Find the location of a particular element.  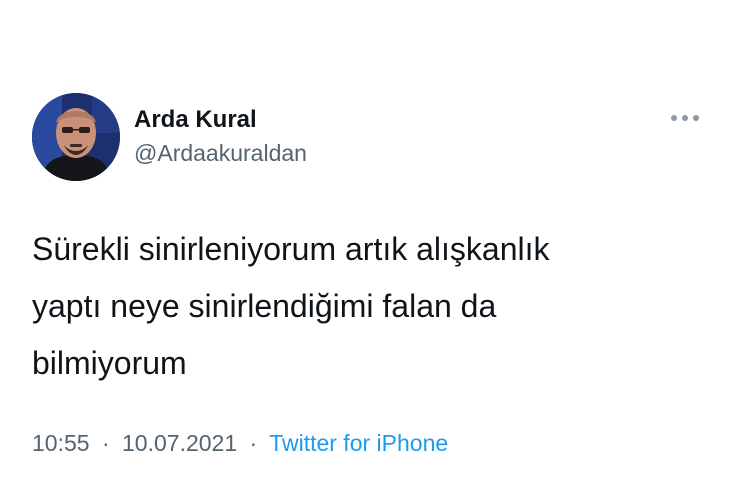

tweet-text-line: yaptı neye sinirlendiğimi falan da is located at coordinates (264, 306).